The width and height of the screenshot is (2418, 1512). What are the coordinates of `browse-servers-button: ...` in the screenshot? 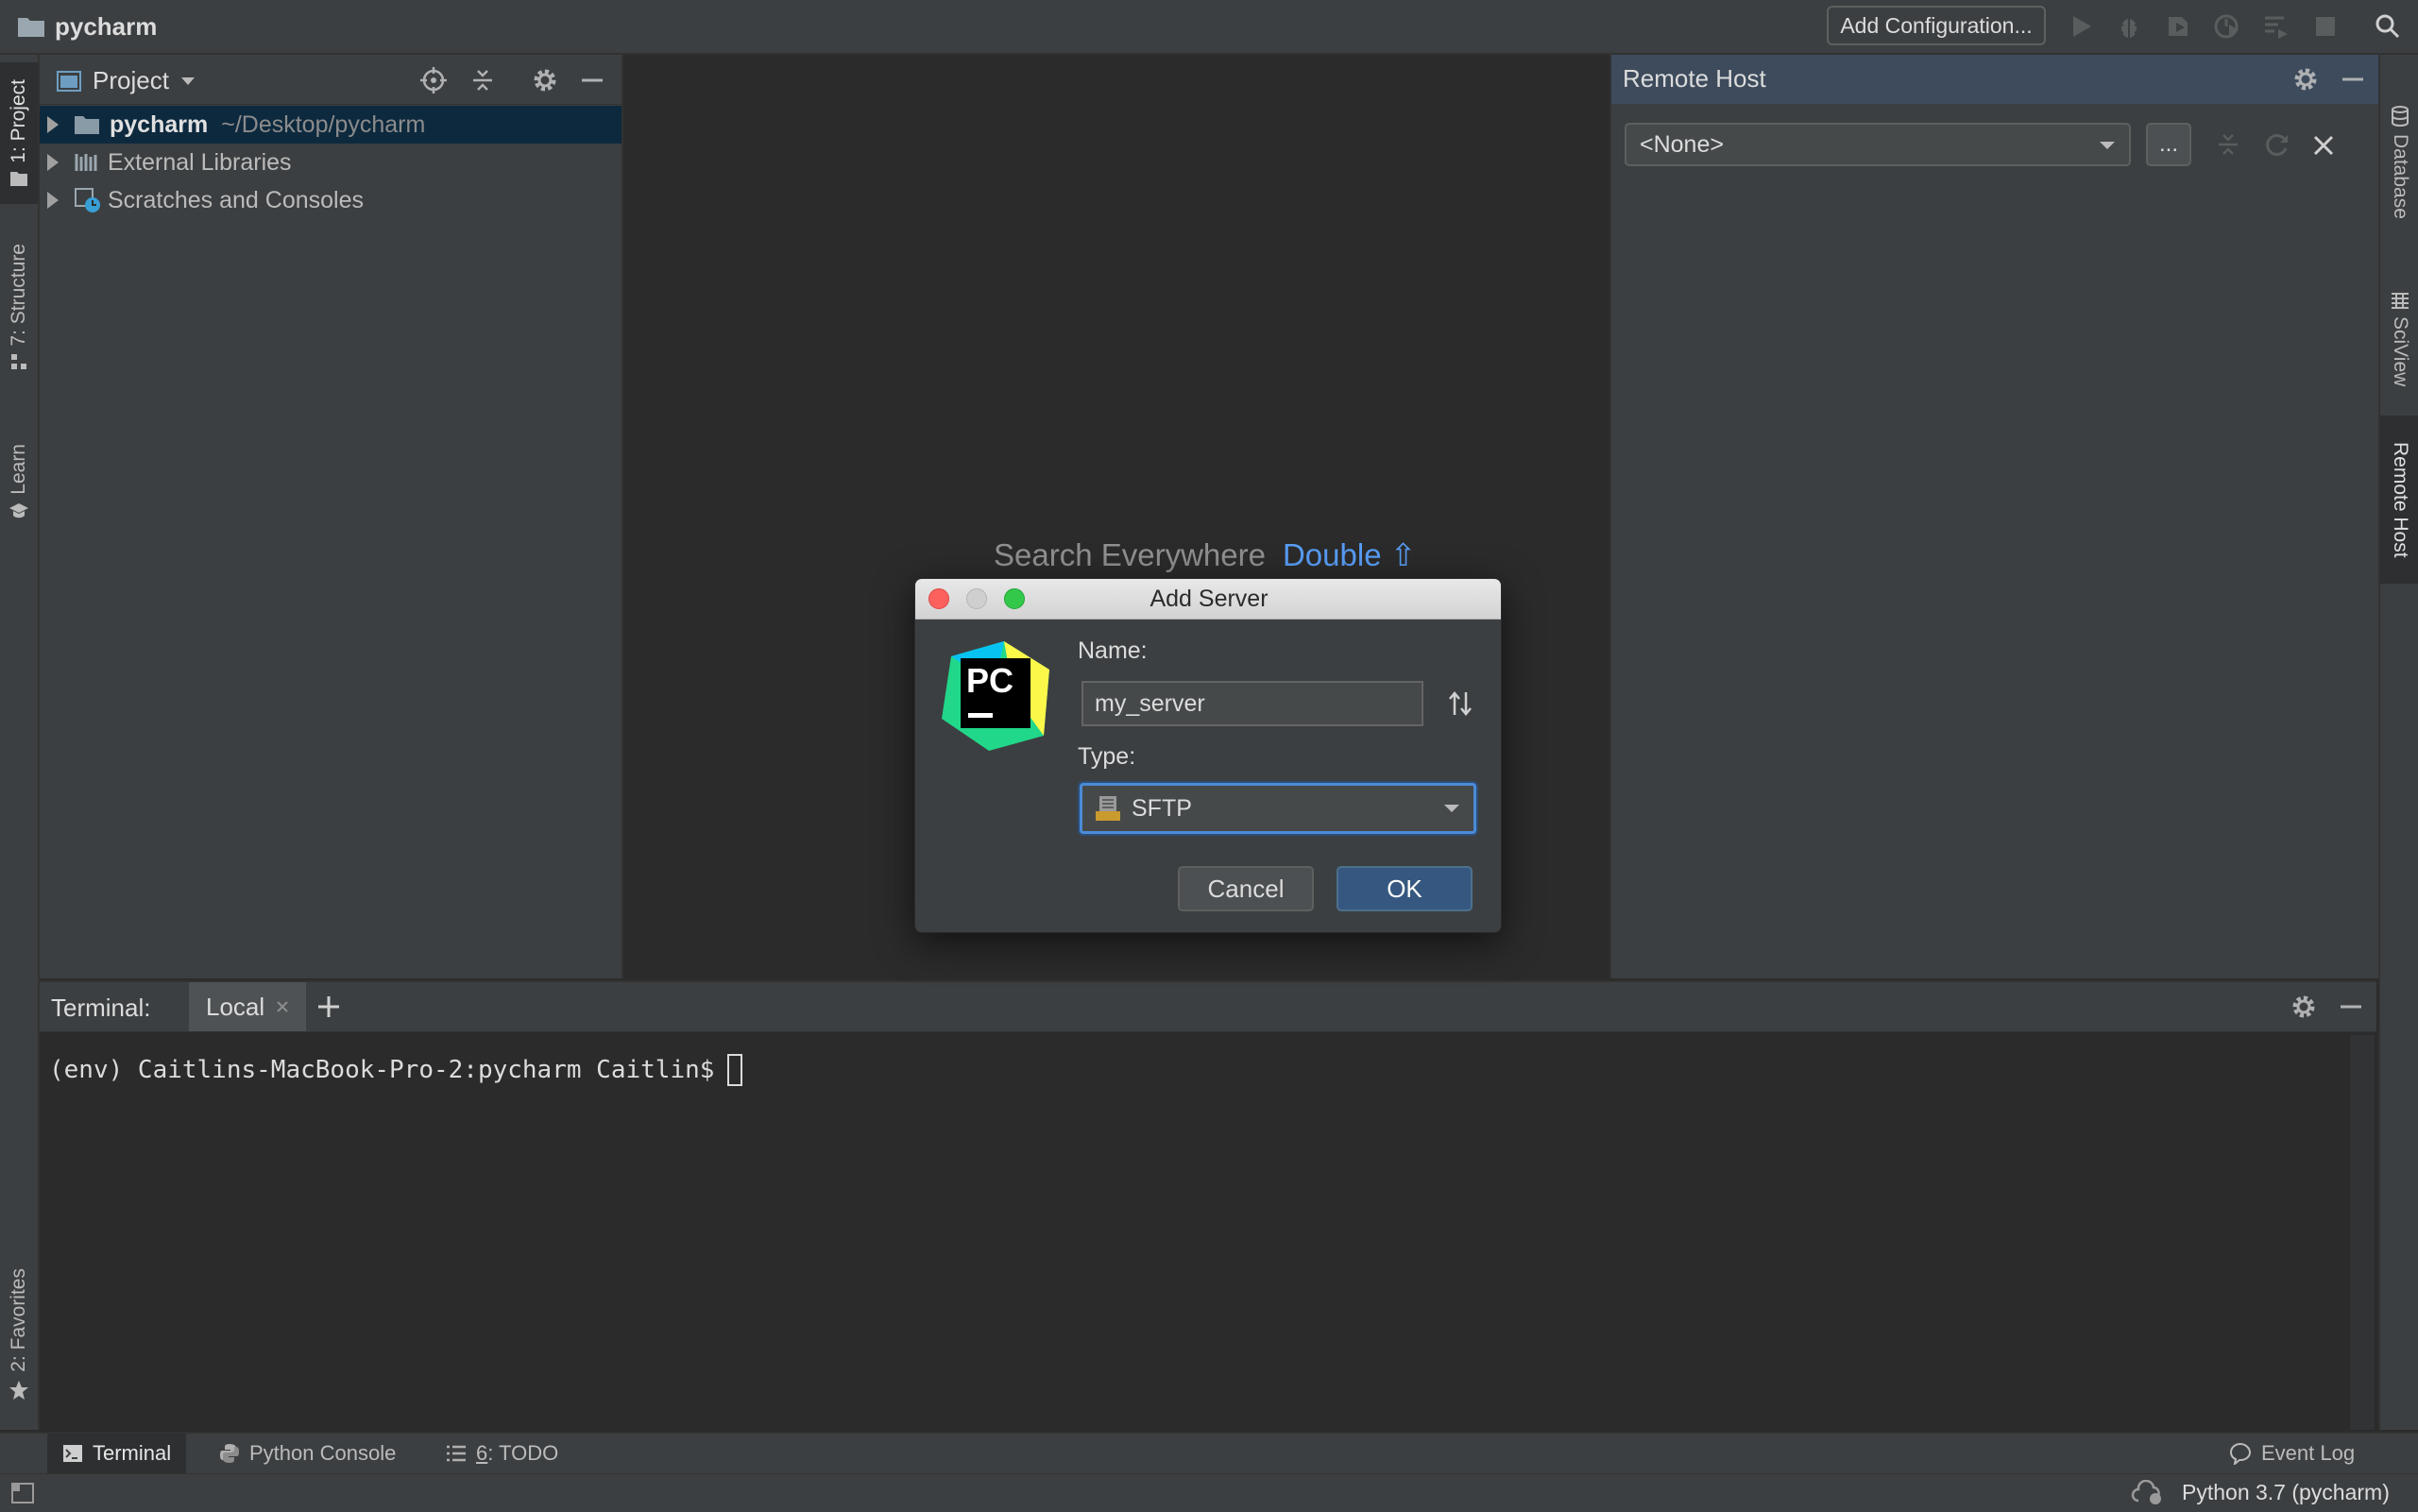 It's located at (2168, 144).